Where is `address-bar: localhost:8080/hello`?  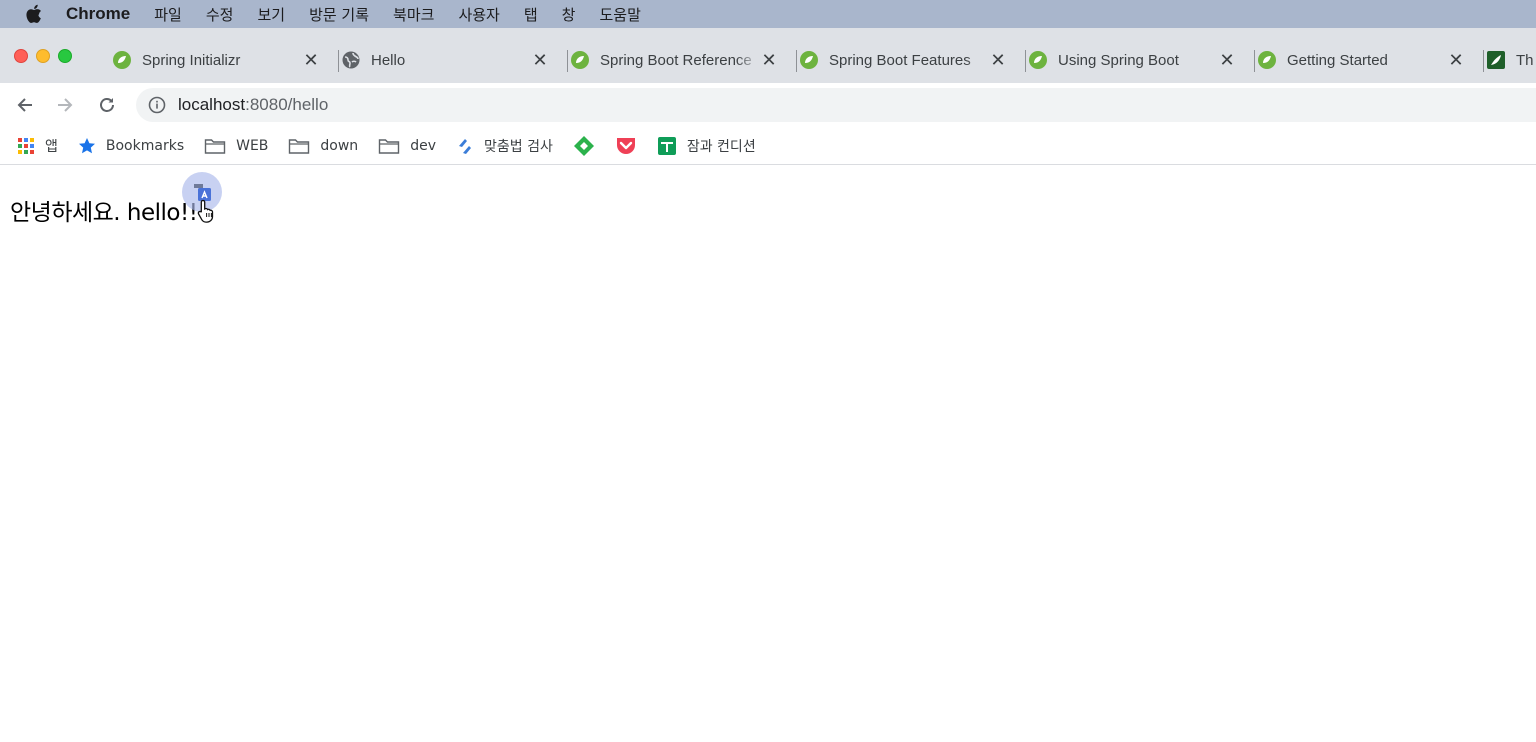
address-bar: localhost:8080/hello is located at coordinates (836, 105).